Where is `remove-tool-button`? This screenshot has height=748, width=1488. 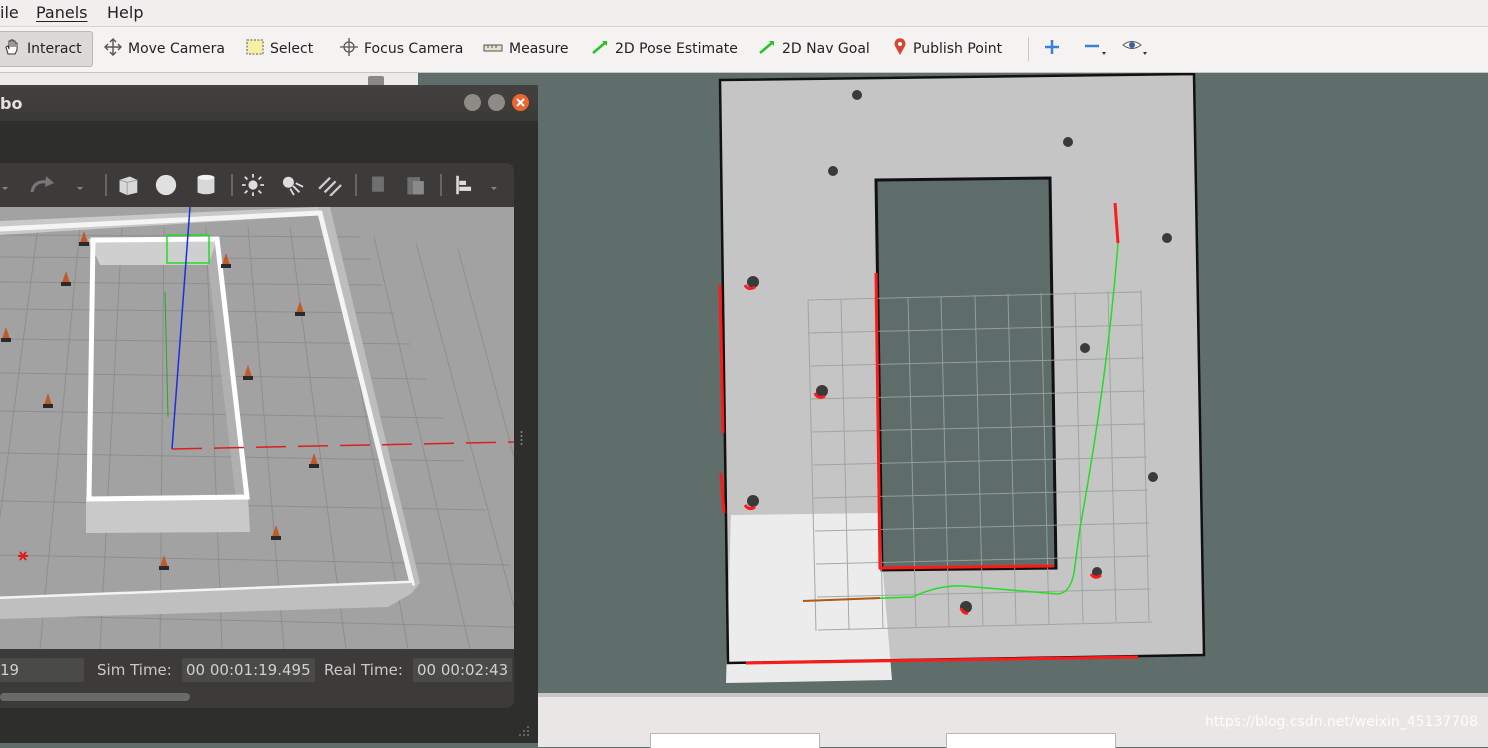 remove-tool-button is located at coordinates (1095, 49).